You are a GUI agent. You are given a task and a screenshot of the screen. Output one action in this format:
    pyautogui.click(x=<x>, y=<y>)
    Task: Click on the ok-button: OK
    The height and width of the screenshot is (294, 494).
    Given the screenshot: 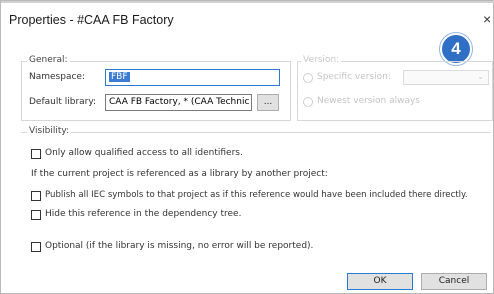 What is the action you would take?
    pyautogui.click(x=380, y=281)
    